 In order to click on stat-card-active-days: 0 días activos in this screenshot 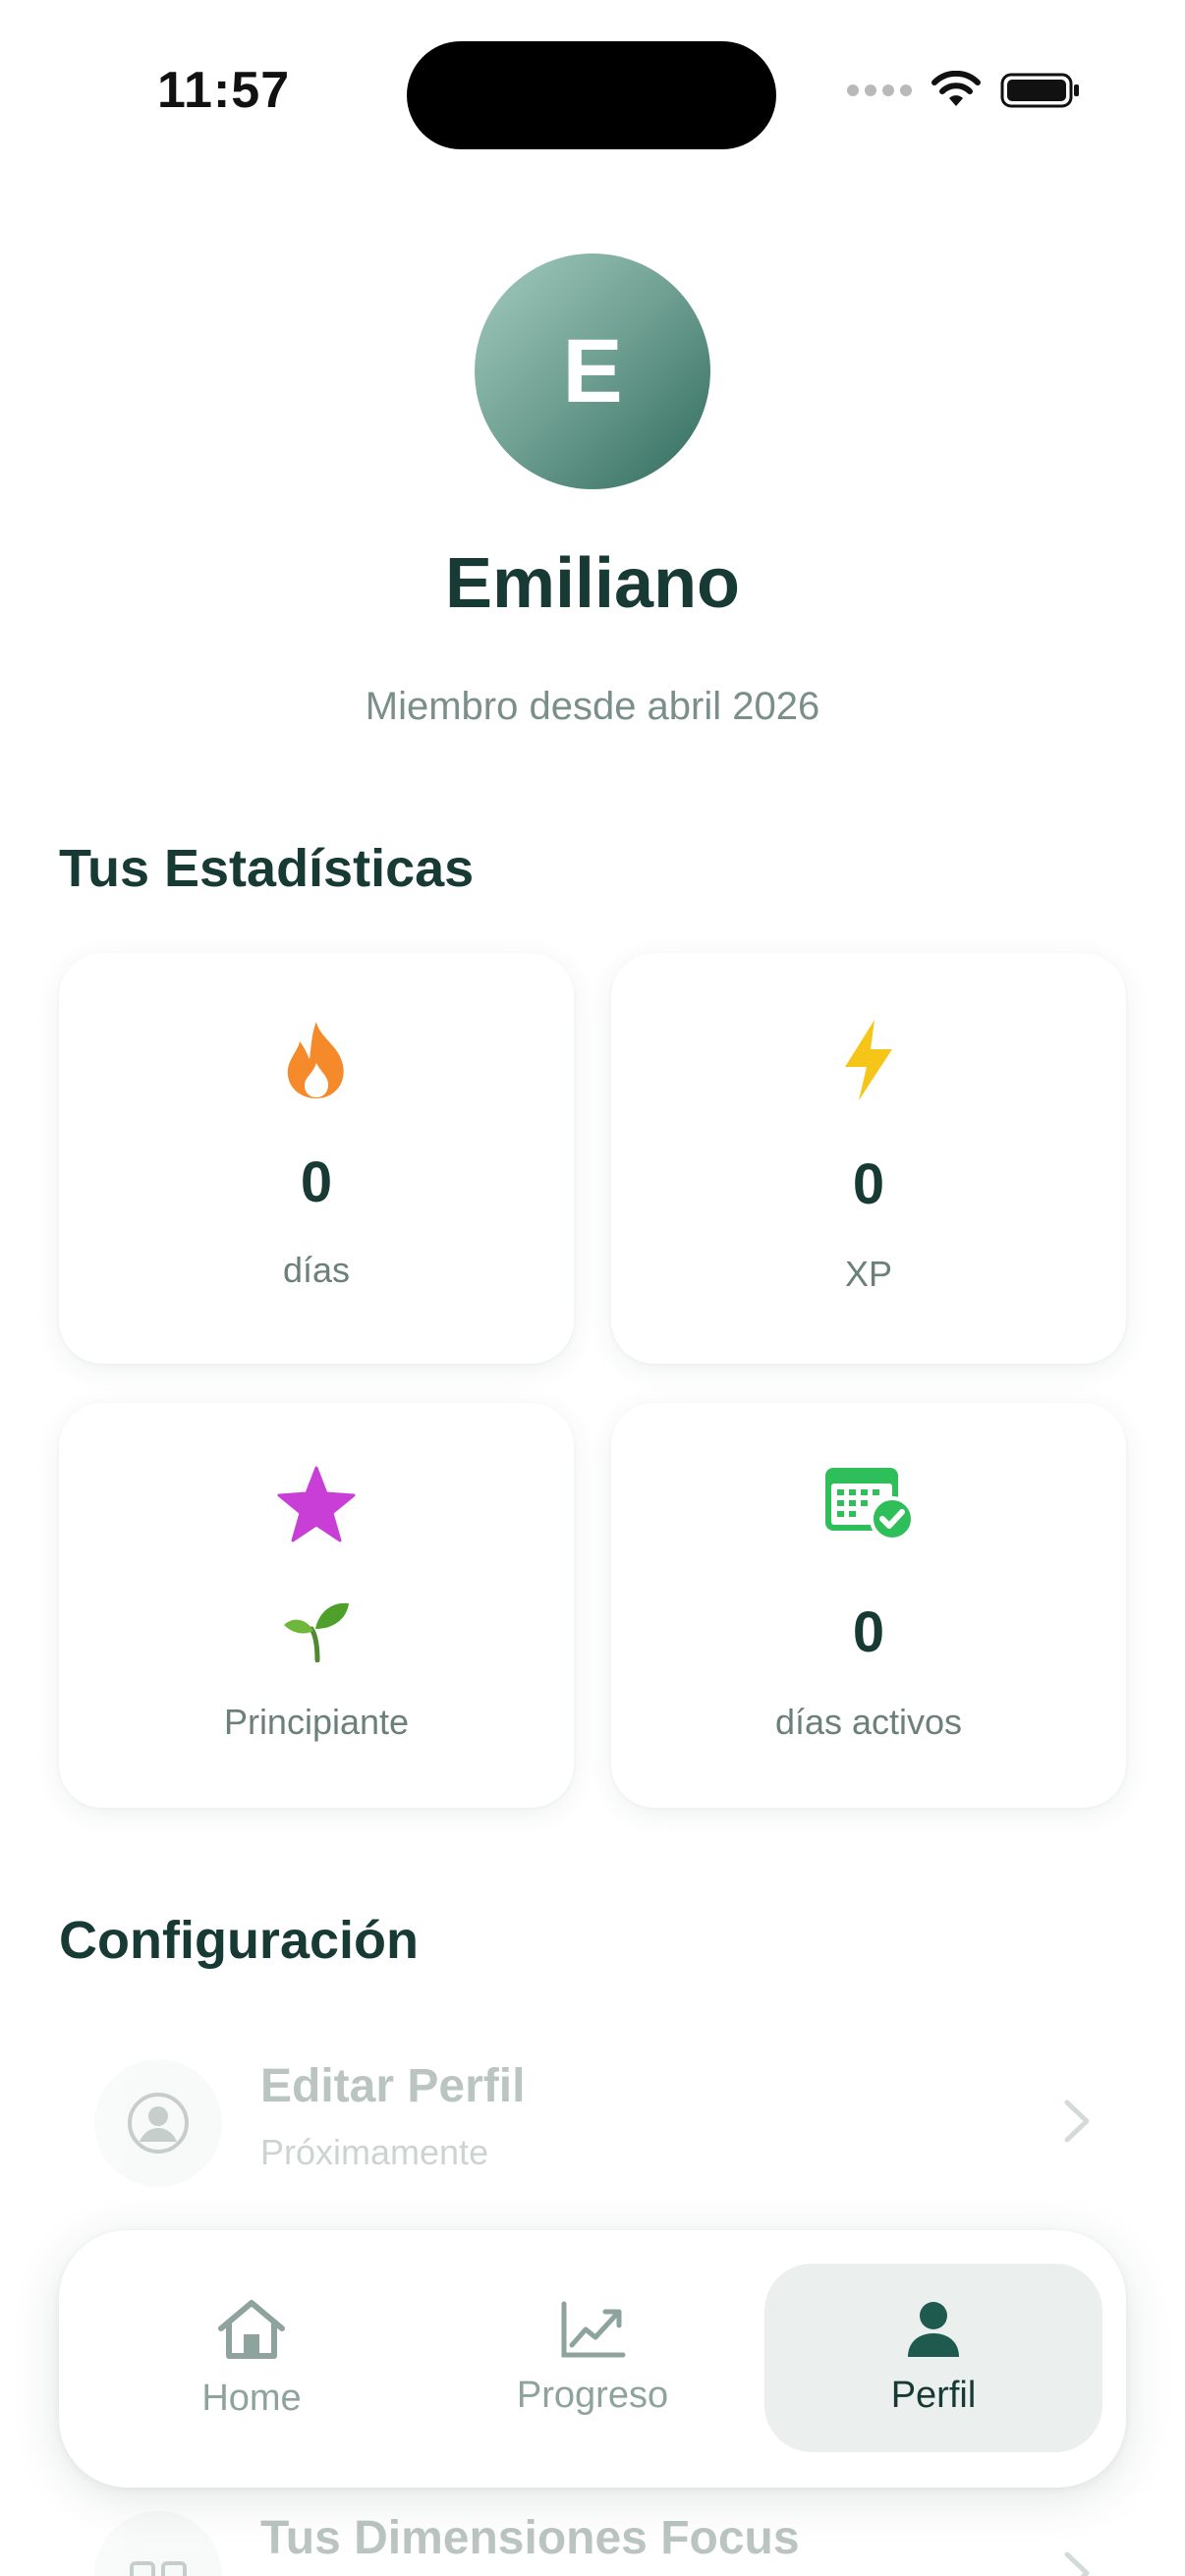, I will do `click(869, 1605)`.